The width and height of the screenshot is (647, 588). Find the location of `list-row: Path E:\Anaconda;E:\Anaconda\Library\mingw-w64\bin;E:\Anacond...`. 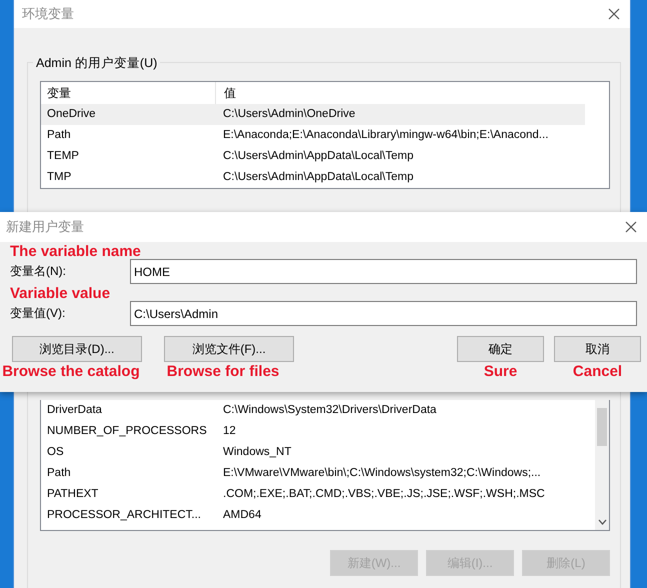

list-row: Path E:\Anaconda;E:\Anaconda\Library\mingw-w64\bin;E:\Anacond... is located at coordinates (313, 135).